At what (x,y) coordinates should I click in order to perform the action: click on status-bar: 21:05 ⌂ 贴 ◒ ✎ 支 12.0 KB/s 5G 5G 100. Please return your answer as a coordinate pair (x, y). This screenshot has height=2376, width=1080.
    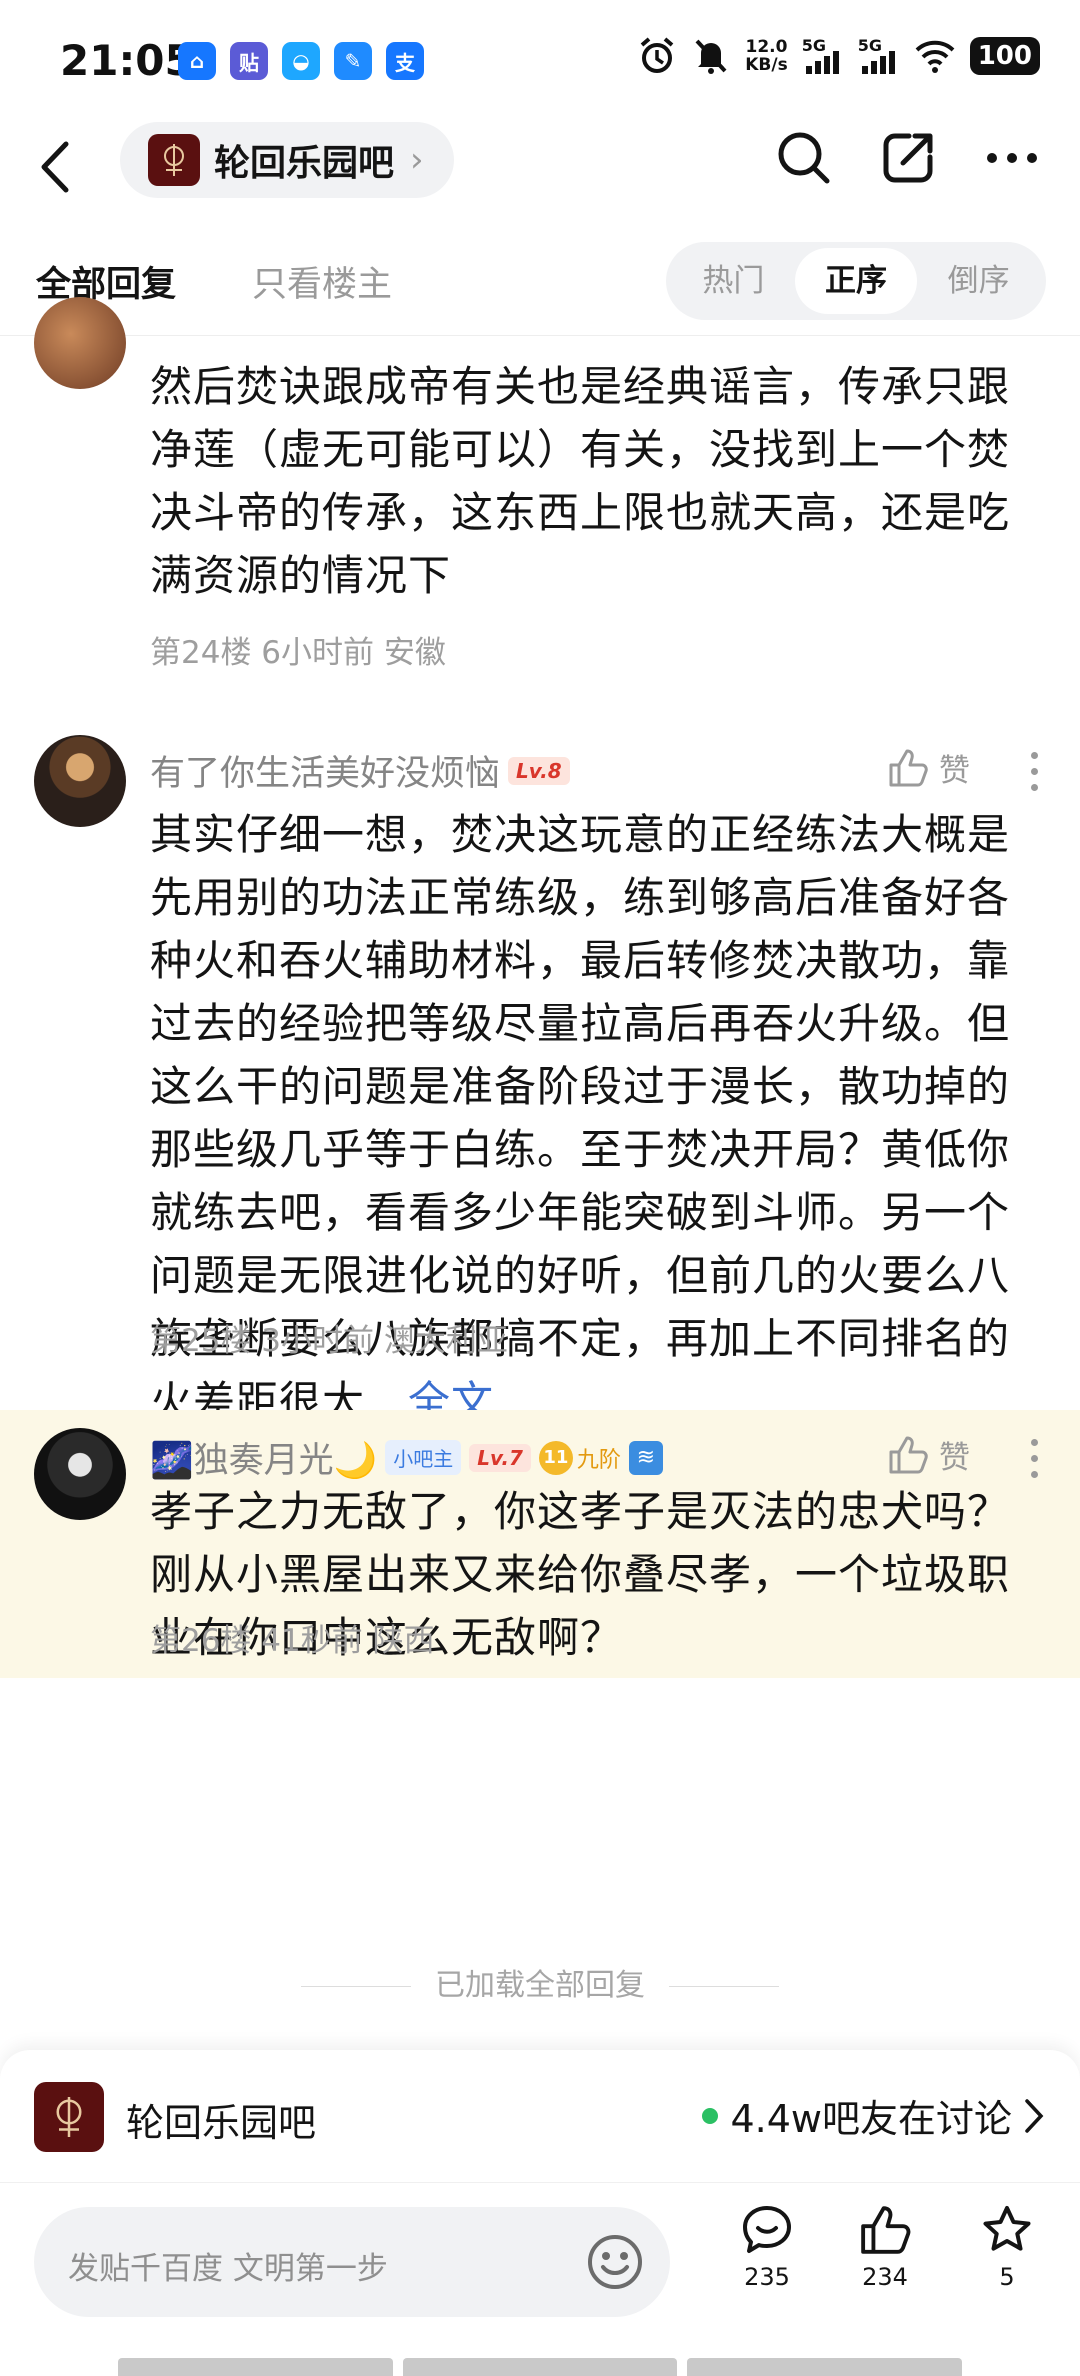
    Looking at the image, I should click on (540, 60).